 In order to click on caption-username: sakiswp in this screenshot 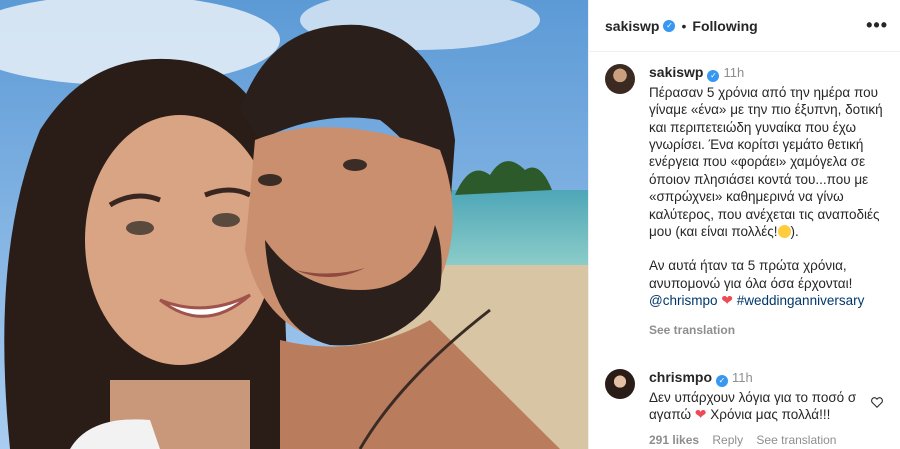, I will do `click(676, 72)`.